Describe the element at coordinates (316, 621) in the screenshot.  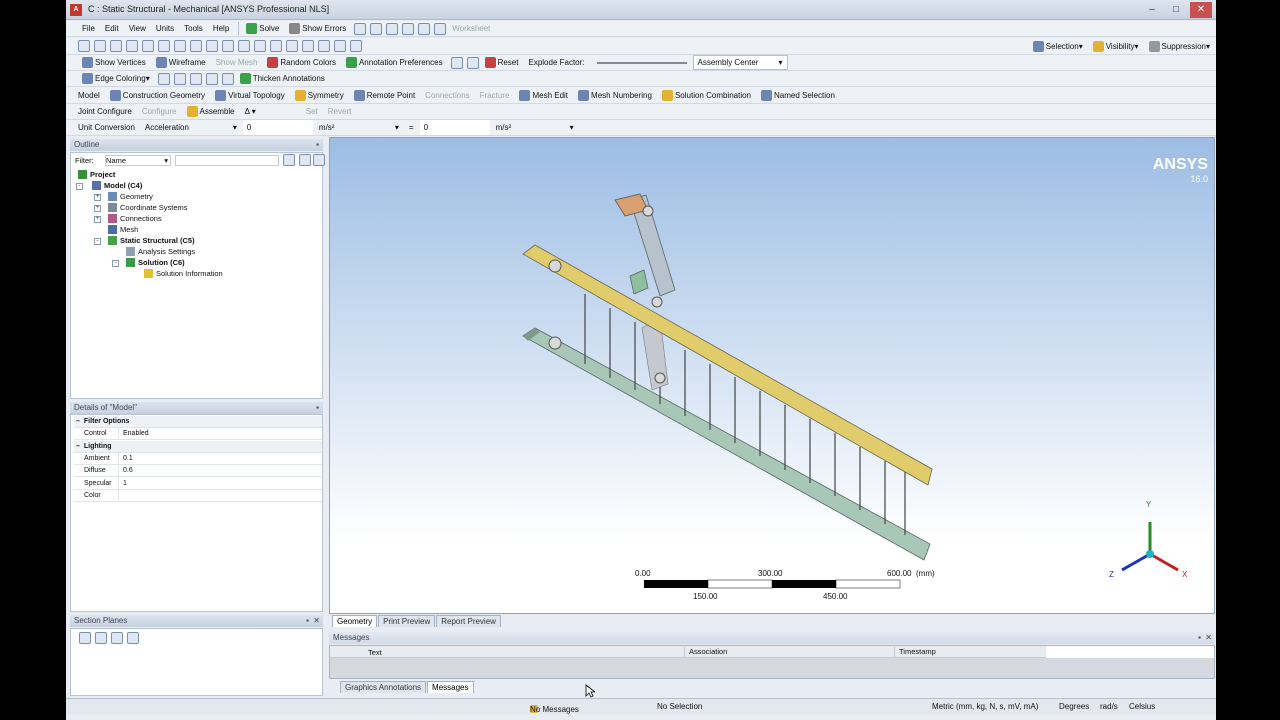
I see `close-icon: ✕` at that location.